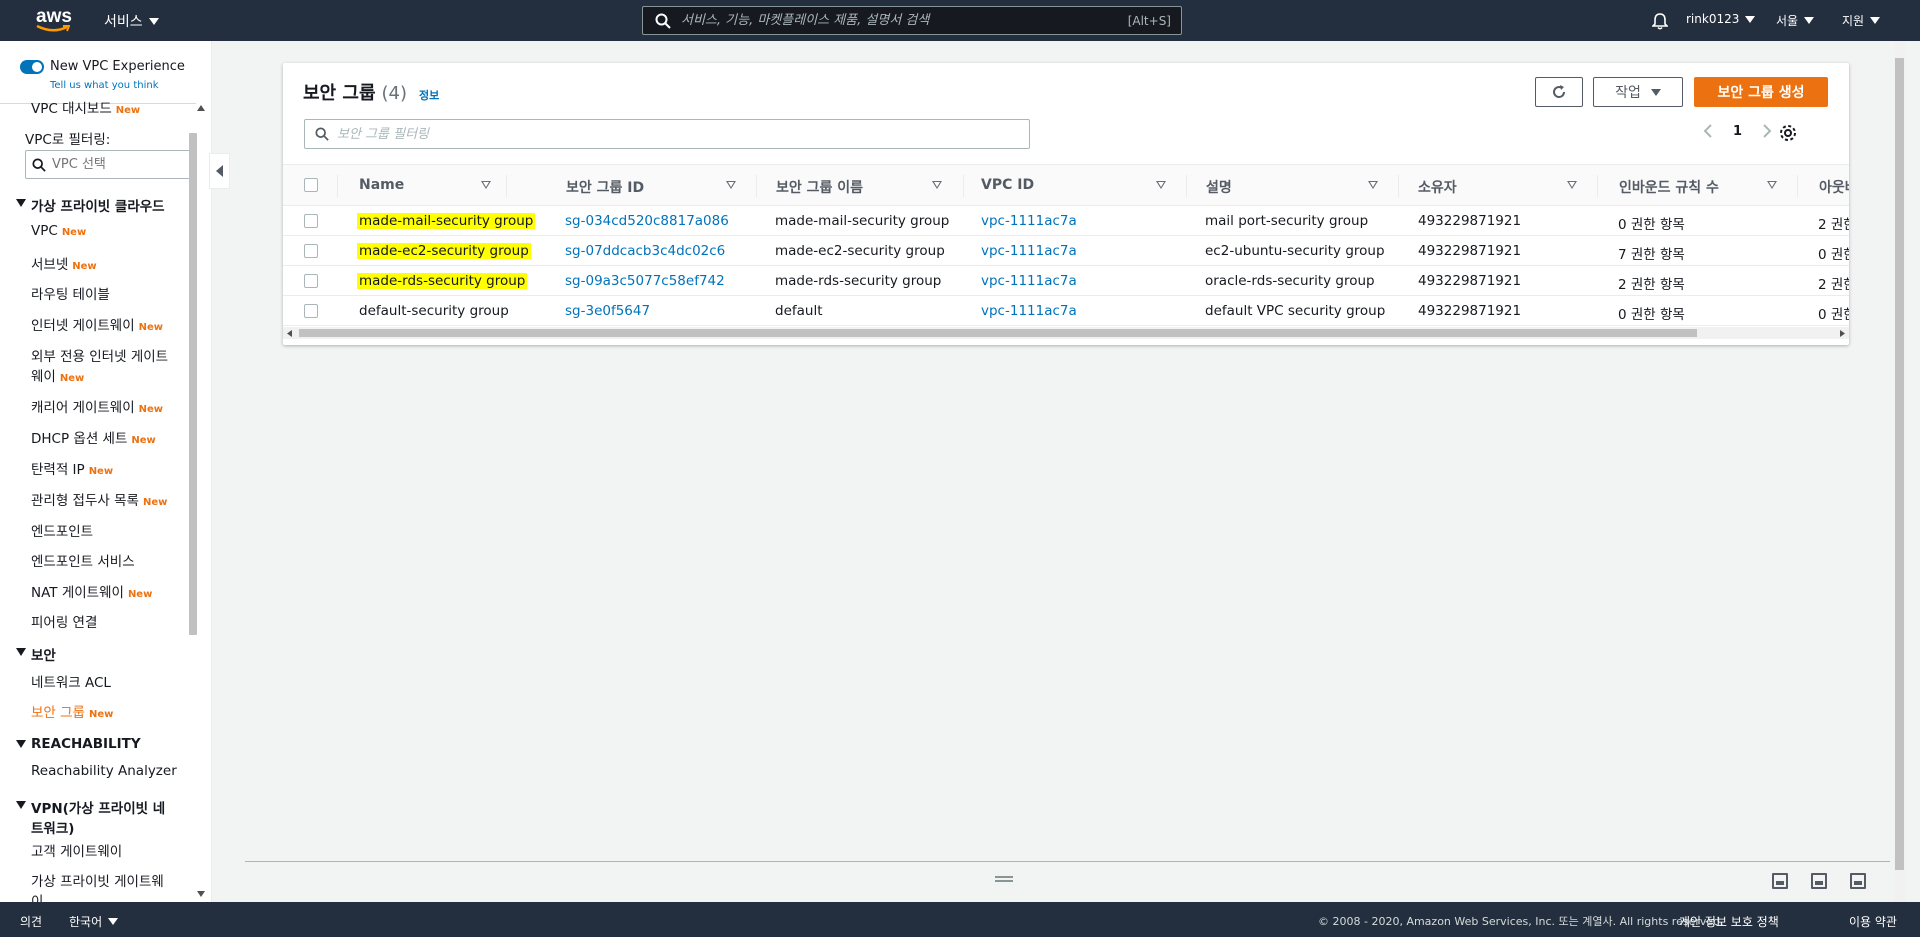  Describe the element at coordinates (99, 499) in the screenshot. I see `sidebar-item-prefix-lists: 관리형 접두사 목록 New` at that location.